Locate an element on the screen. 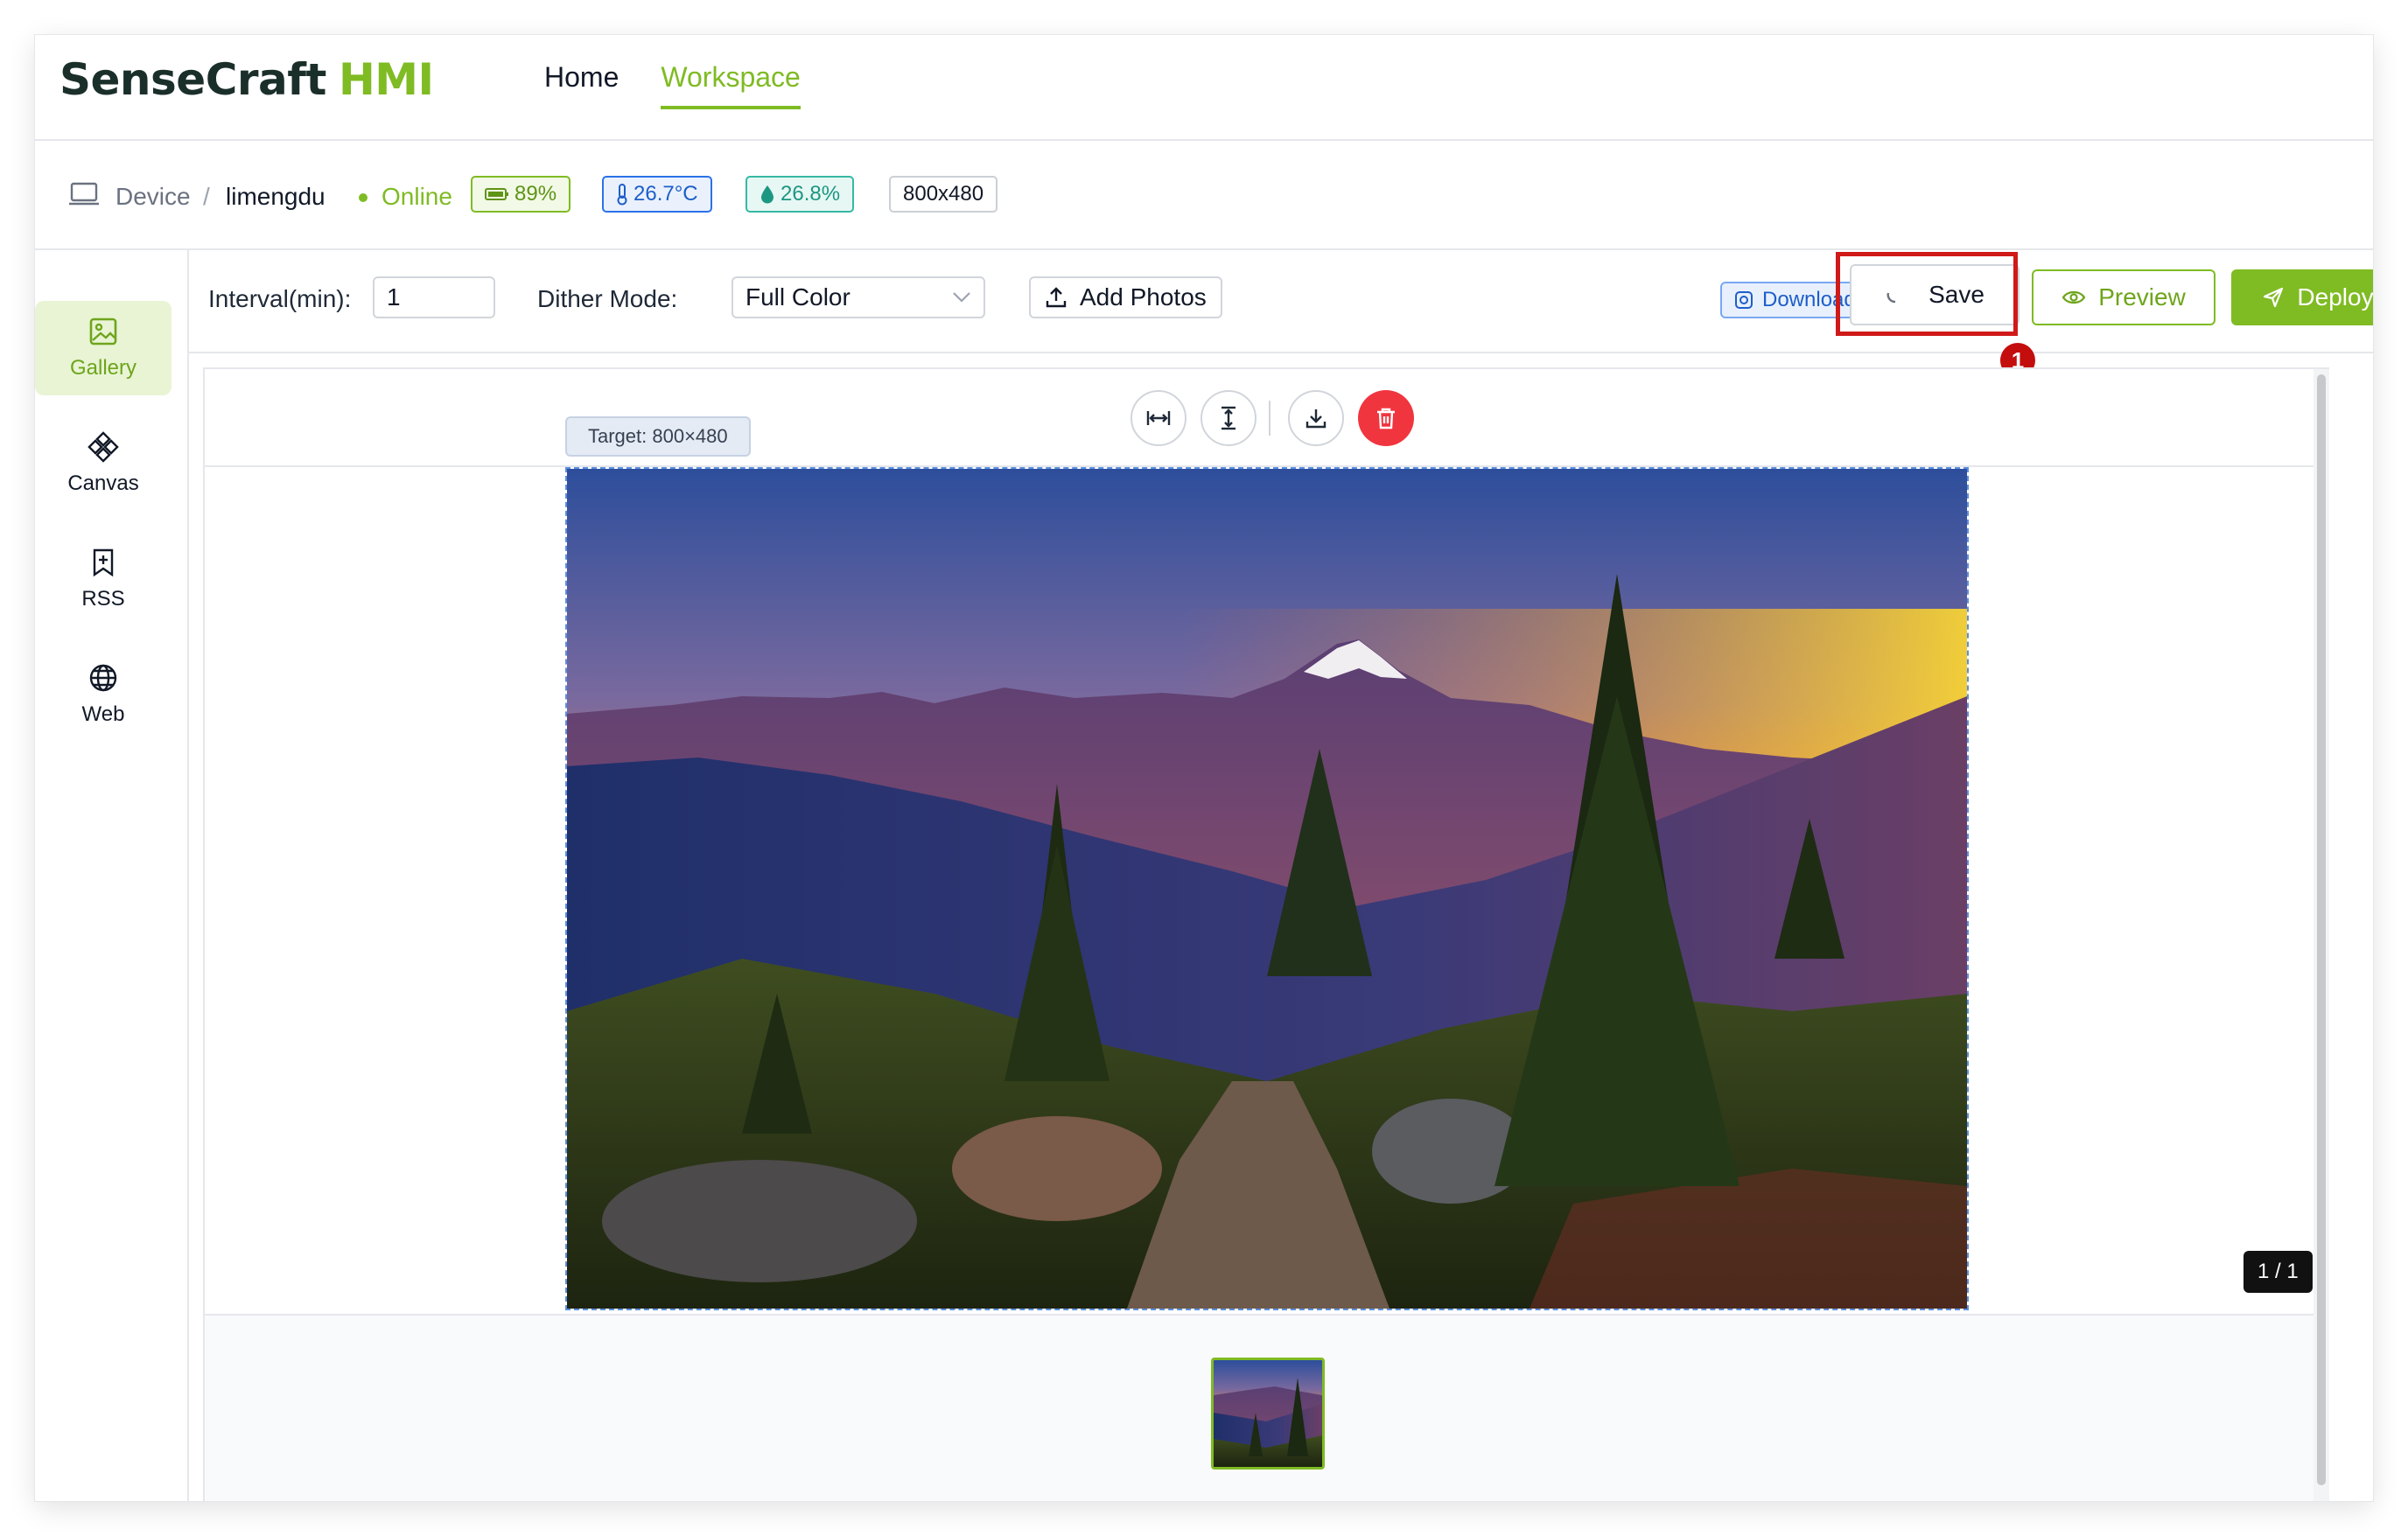 This screenshot has width=2408, height=1536. sidebar-item-gallery: Gallery is located at coordinates (103, 348).